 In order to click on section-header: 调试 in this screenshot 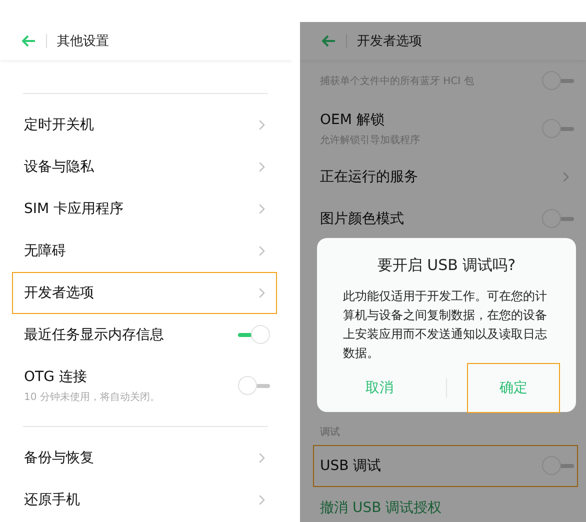, I will do `click(330, 432)`.